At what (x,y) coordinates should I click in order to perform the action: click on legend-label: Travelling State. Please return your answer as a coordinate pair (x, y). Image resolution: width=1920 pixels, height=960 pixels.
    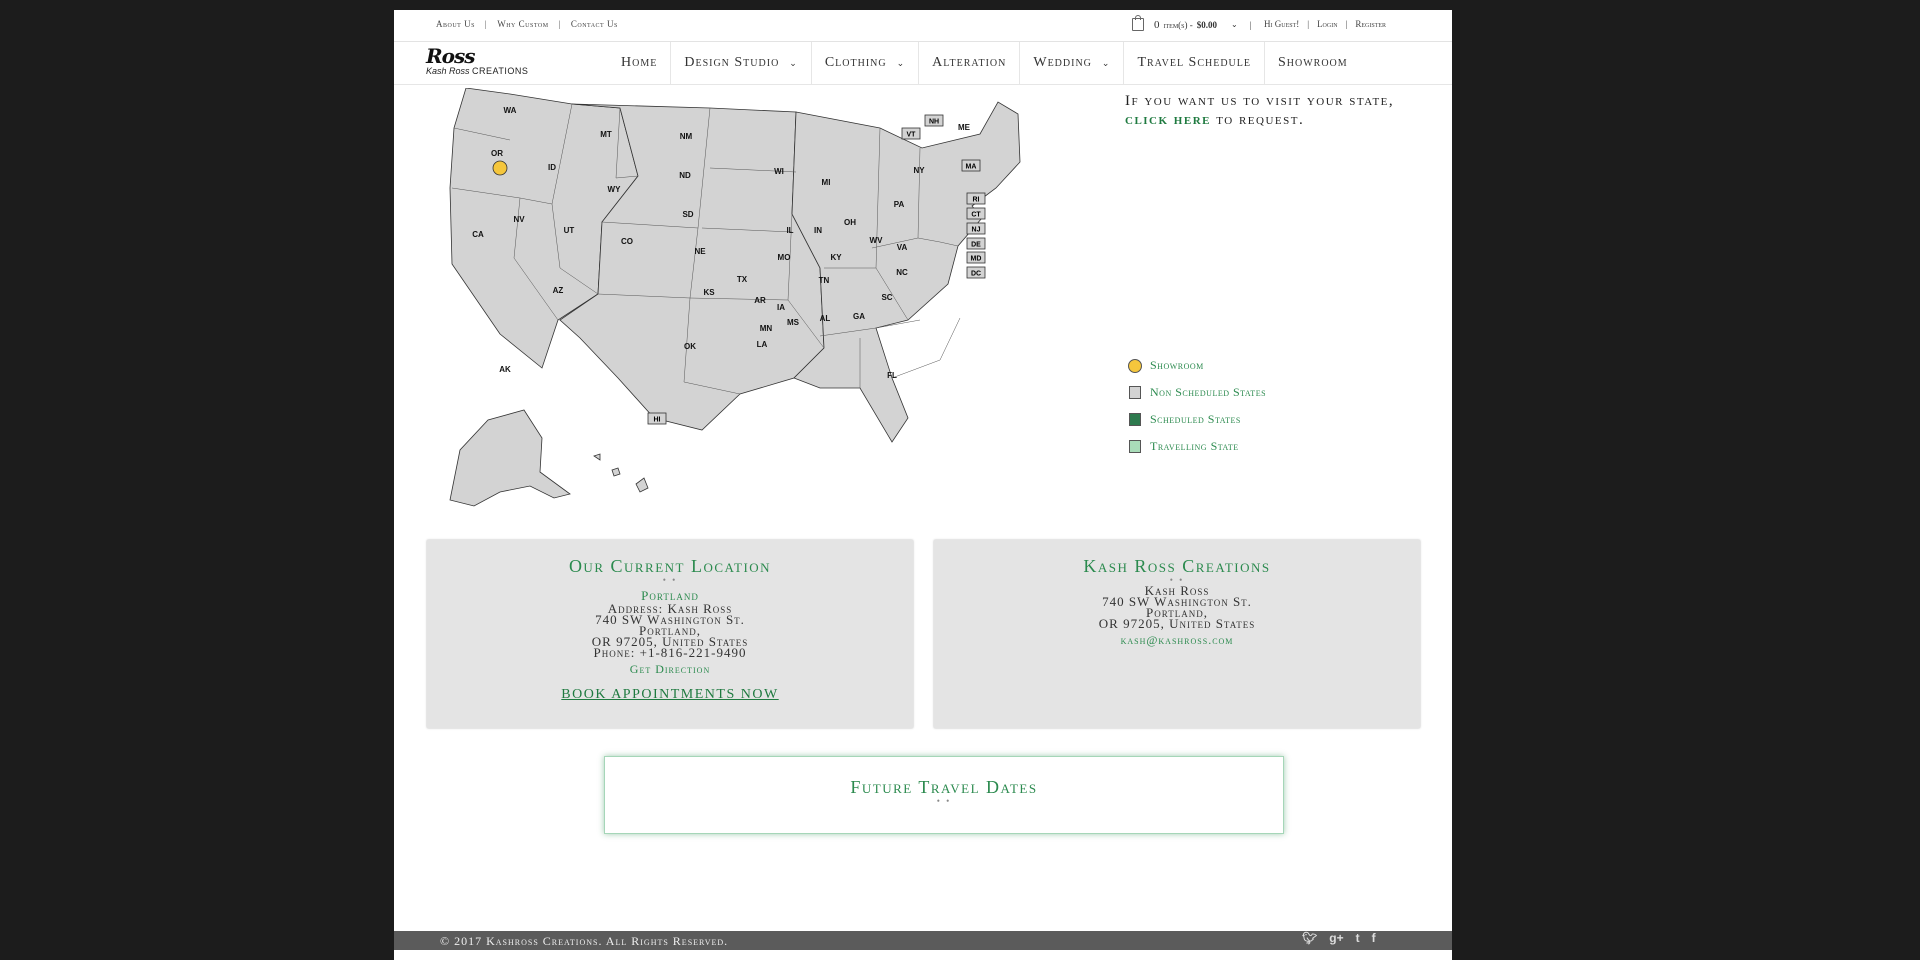
    Looking at the image, I should click on (1194, 446).